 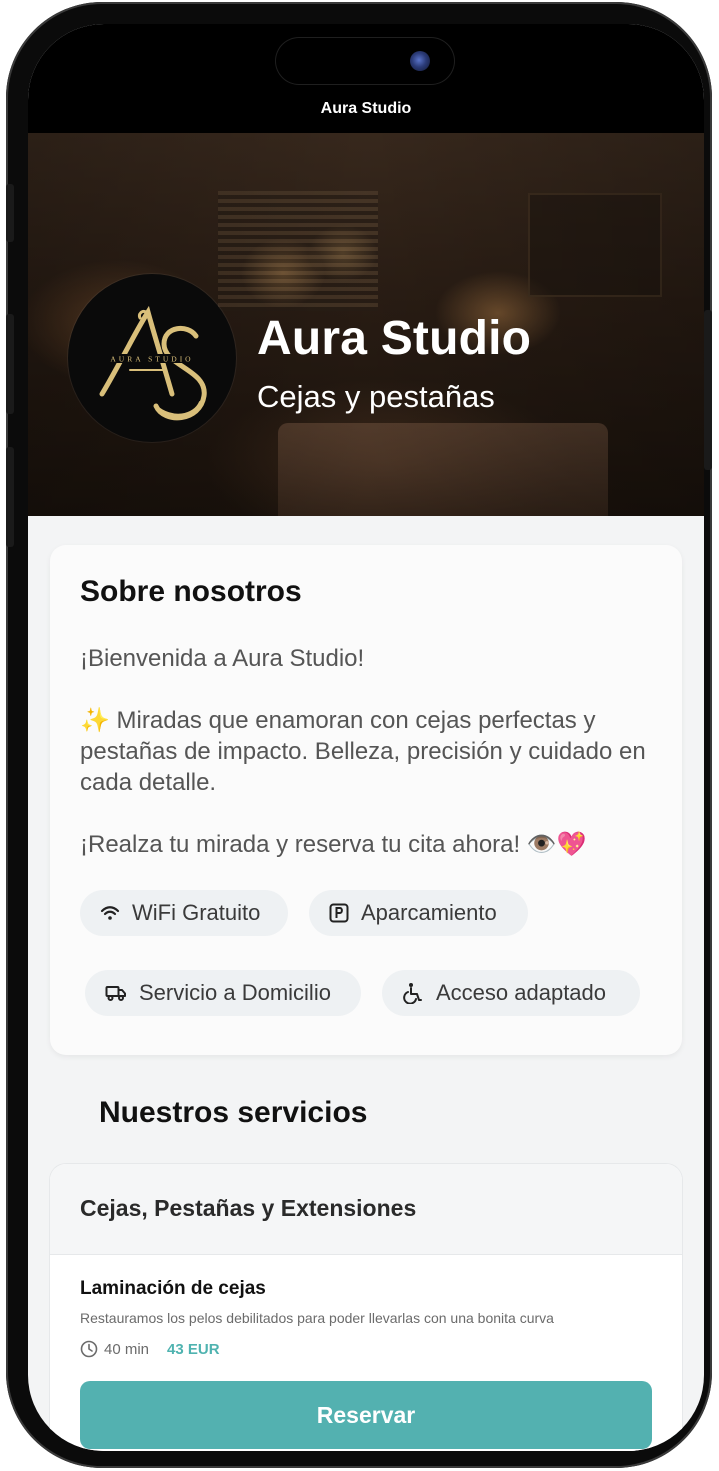 I want to click on camera-icon, so click(x=420, y=61).